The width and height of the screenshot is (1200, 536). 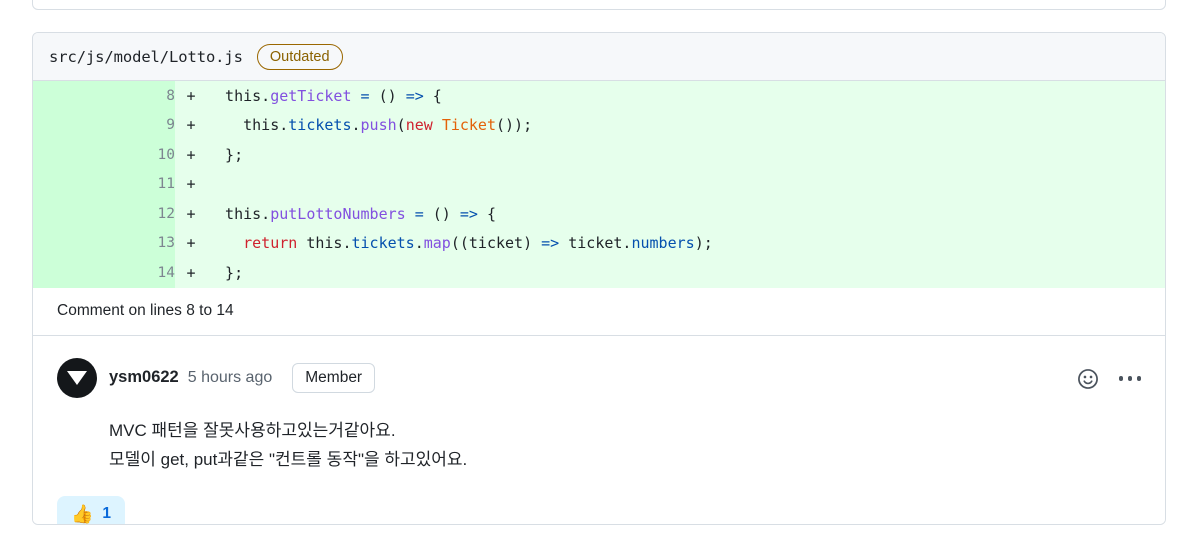 I want to click on diff-line-row: 8 + this.getTicket = () => {, so click(x=599, y=96).